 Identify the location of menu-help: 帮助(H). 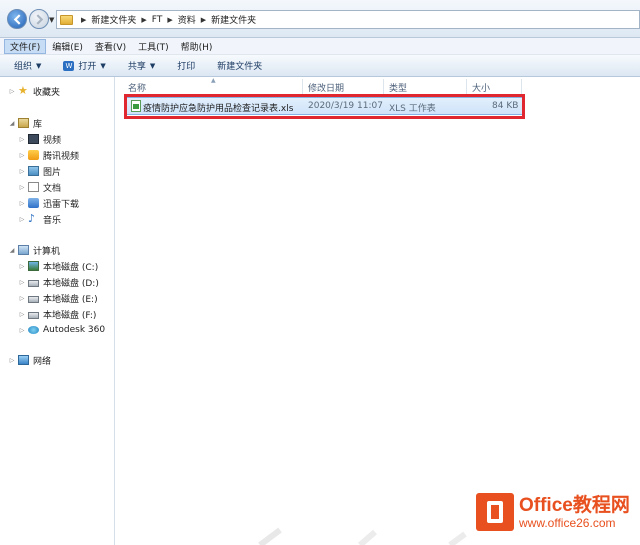
(197, 46).